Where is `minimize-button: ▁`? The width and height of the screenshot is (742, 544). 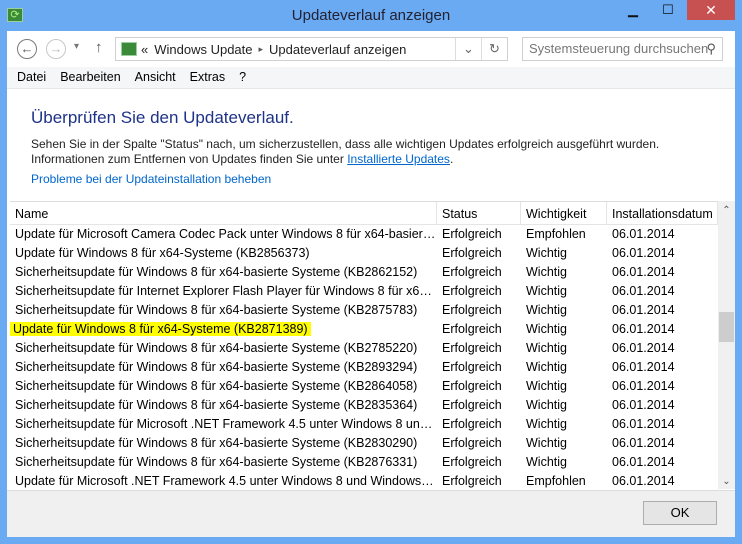
minimize-button: ▁ is located at coordinates (633, 10).